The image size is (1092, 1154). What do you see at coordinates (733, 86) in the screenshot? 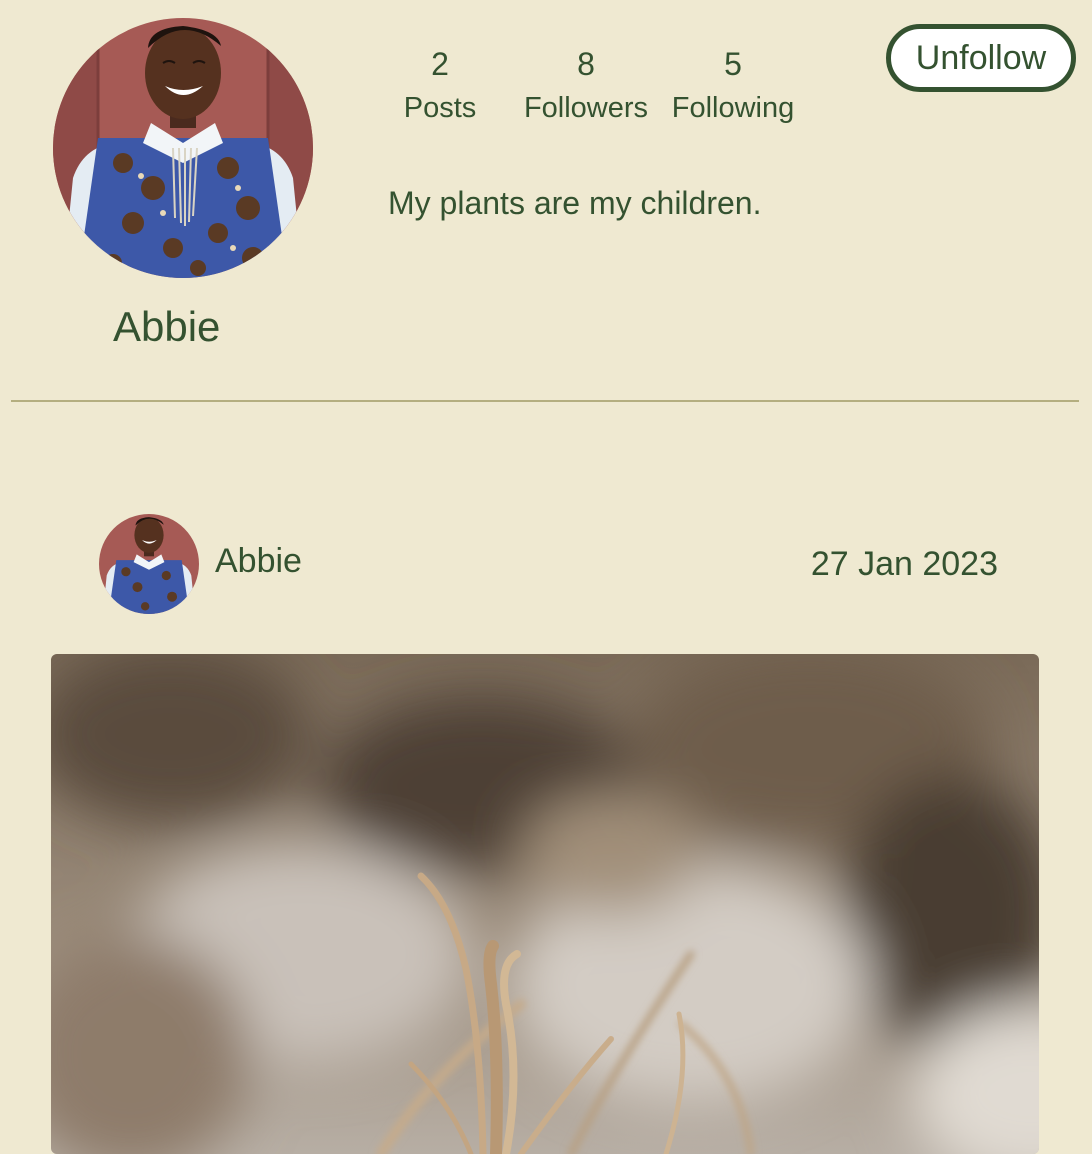
I see `stat-following: 5 Following` at bounding box center [733, 86].